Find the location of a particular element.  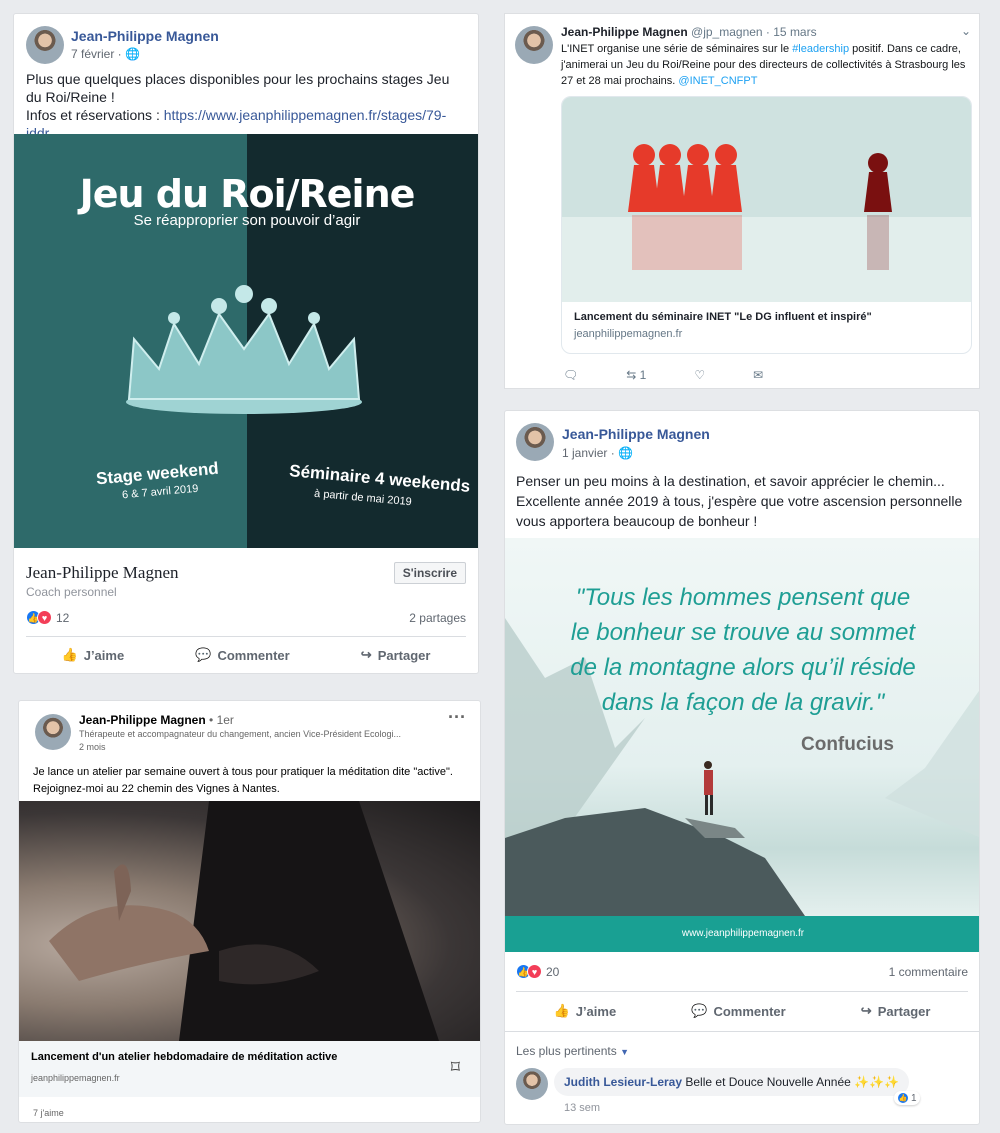

post-date: 7 février · 🌐 is located at coordinates (105, 54).